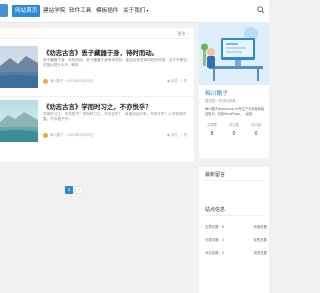 The height and width of the screenshot is (293, 320). I want to click on site-info-left: 评论总数：0, so click(214, 253).